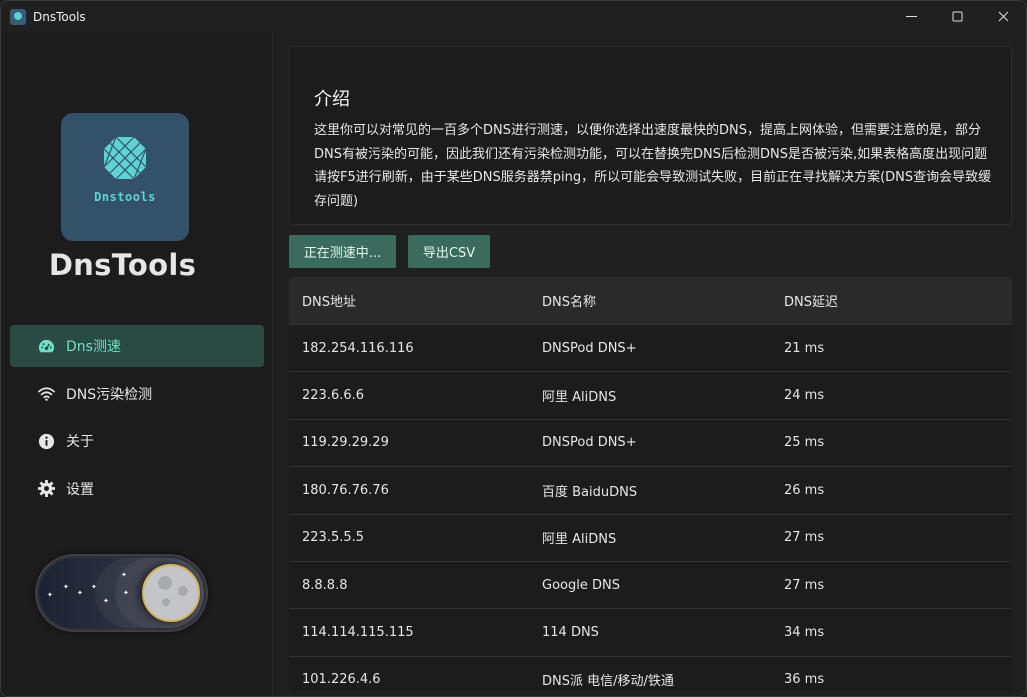  Describe the element at coordinates (409, 300) in the screenshot. I see `column-header: DNS地址` at that location.